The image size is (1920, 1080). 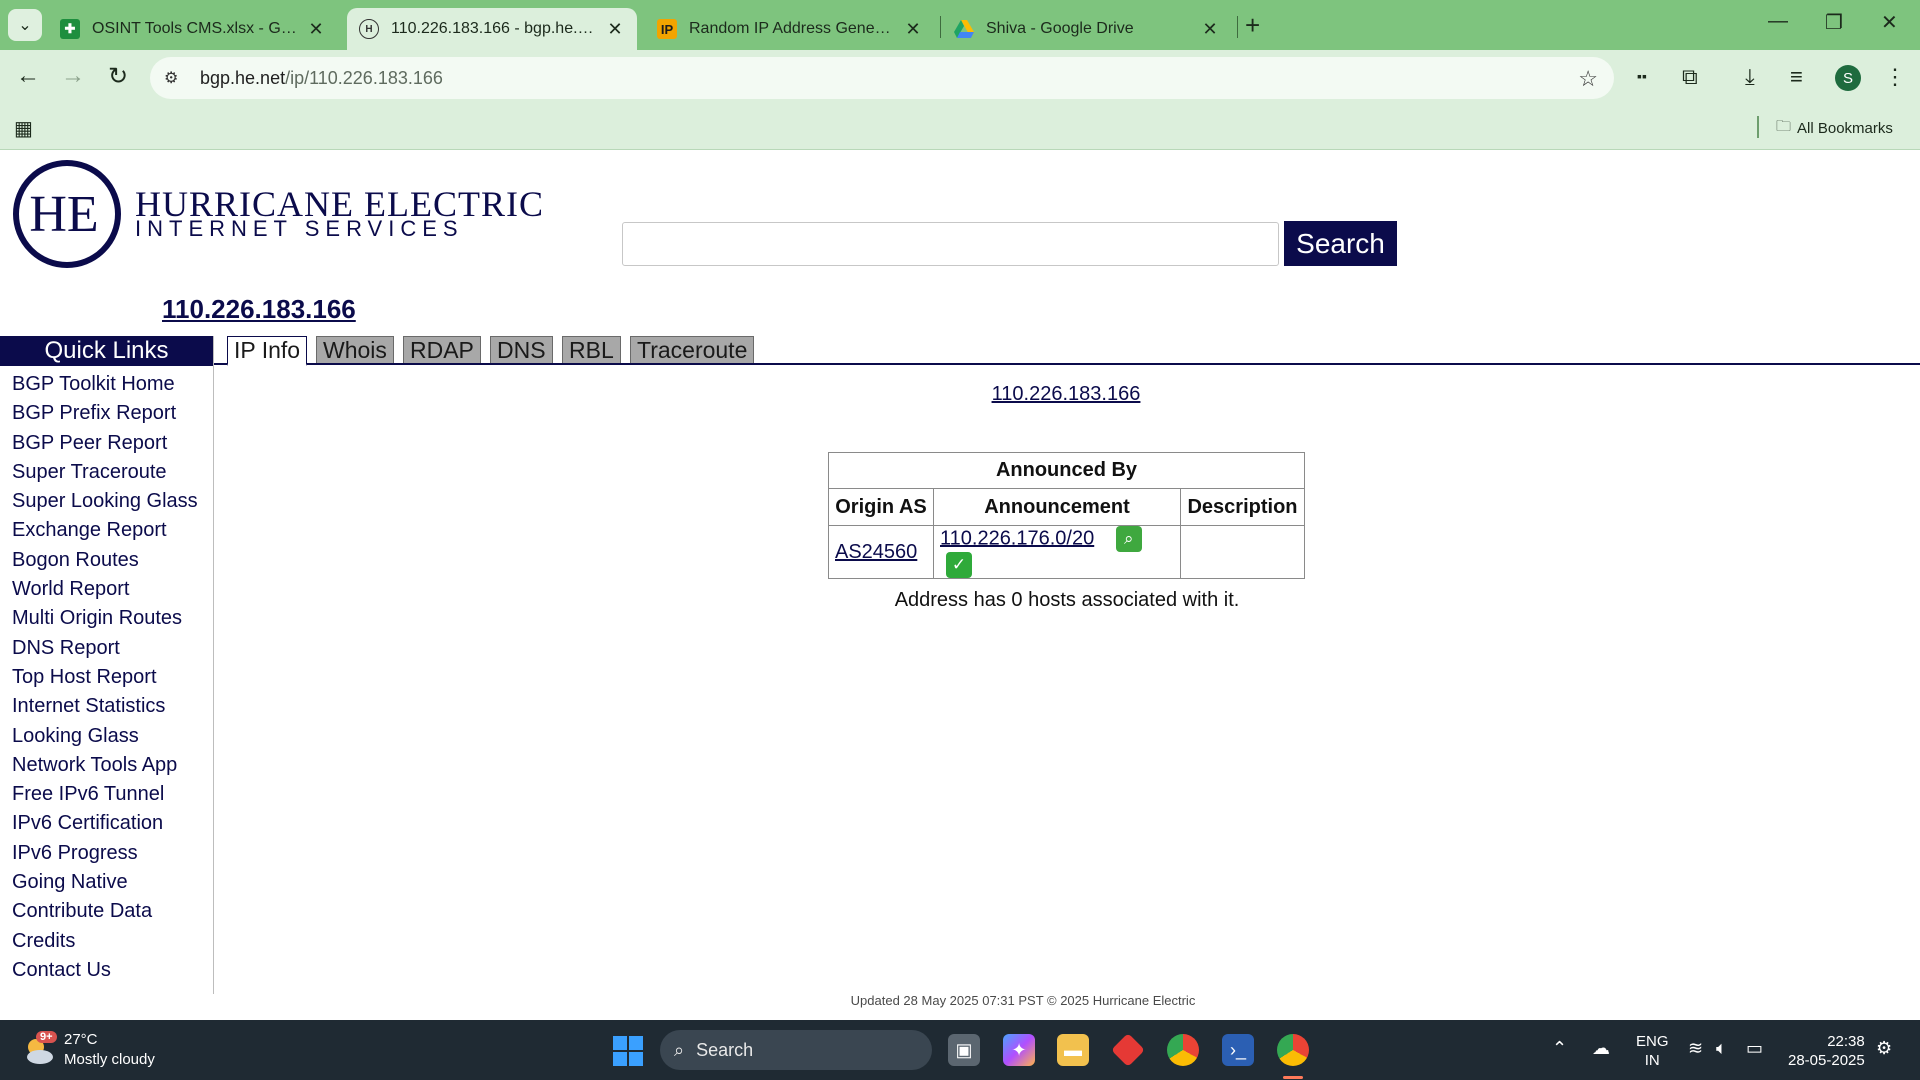 What do you see at coordinates (106, 853) in the screenshot?
I see `quick-link-item: IPv6 Progress` at bounding box center [106, 853].